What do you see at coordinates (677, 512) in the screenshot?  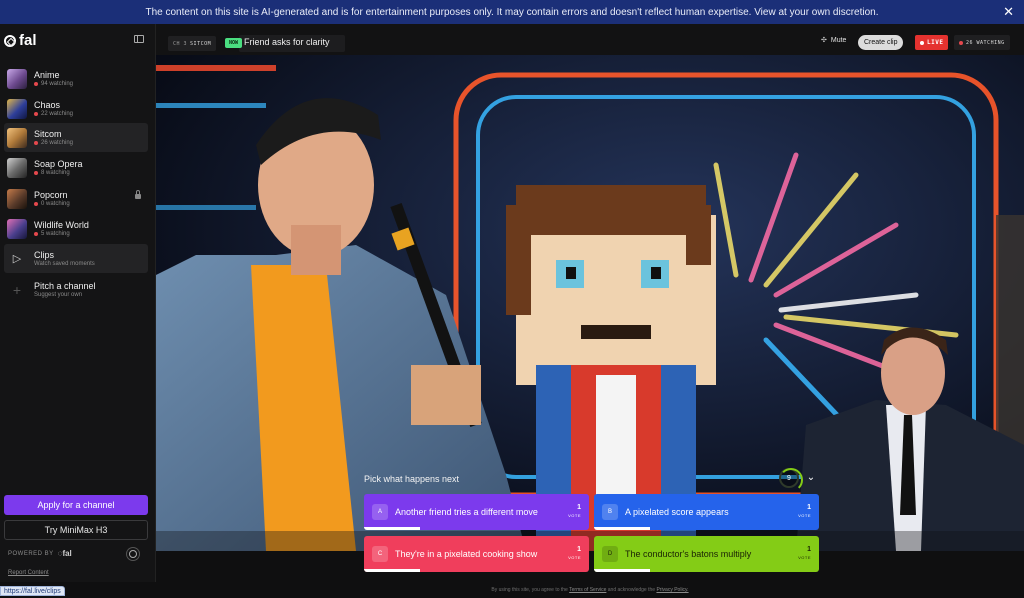 I see `option-text: A pixelated score appears` at bounding box center [677, 512].